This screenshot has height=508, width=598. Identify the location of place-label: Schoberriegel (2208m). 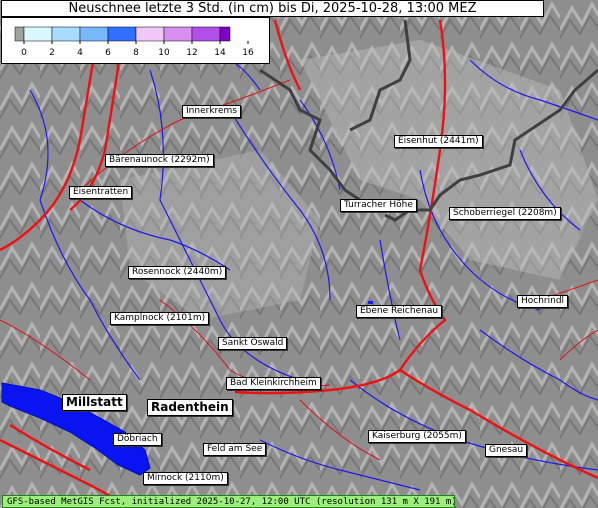
(505, 213).